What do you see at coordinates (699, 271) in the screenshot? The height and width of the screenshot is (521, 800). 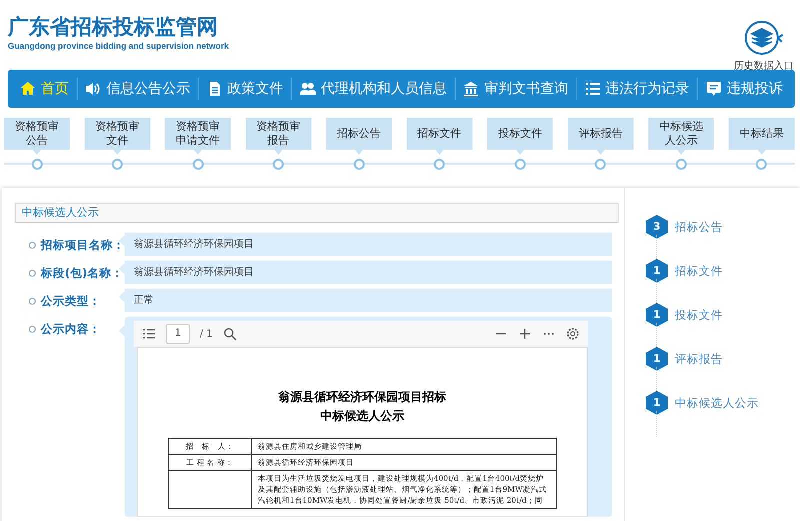 I see `sidebar-link: 招标文件` at bounding box center [699, 271].